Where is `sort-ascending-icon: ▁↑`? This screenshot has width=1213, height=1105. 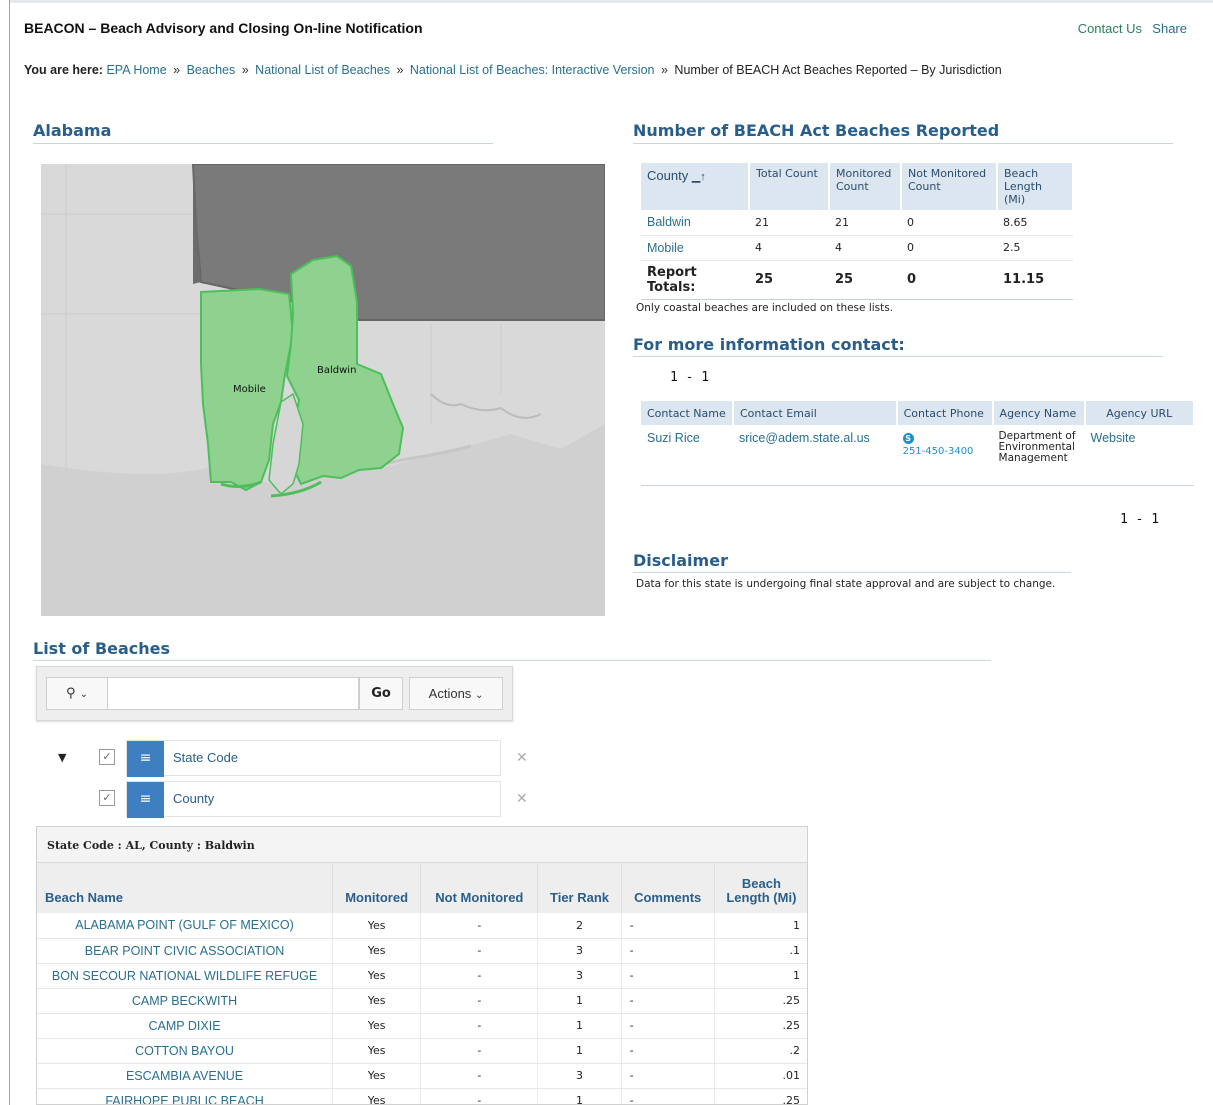
sort-ascending-icon: ▁↑ is located at coordinates (699, 177).